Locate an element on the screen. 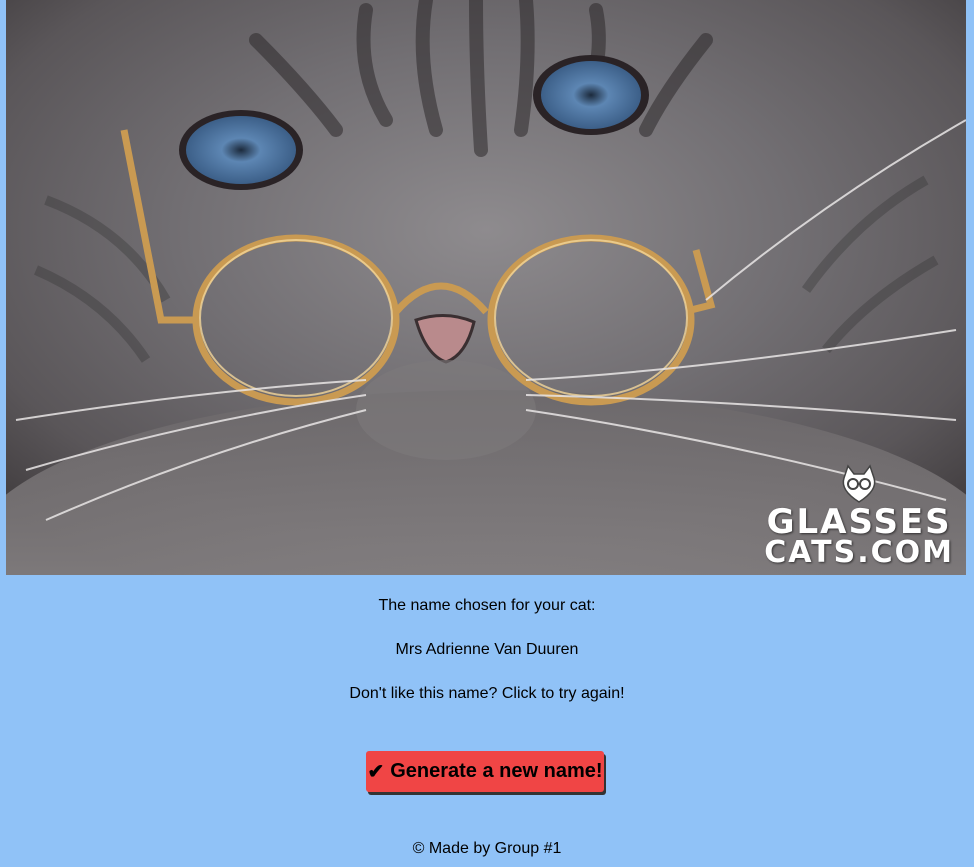 Image resolution: width=974 pixels, height=867 pixels. intro-text: The name chosen for your cat: is located at coordinates (487, 605).